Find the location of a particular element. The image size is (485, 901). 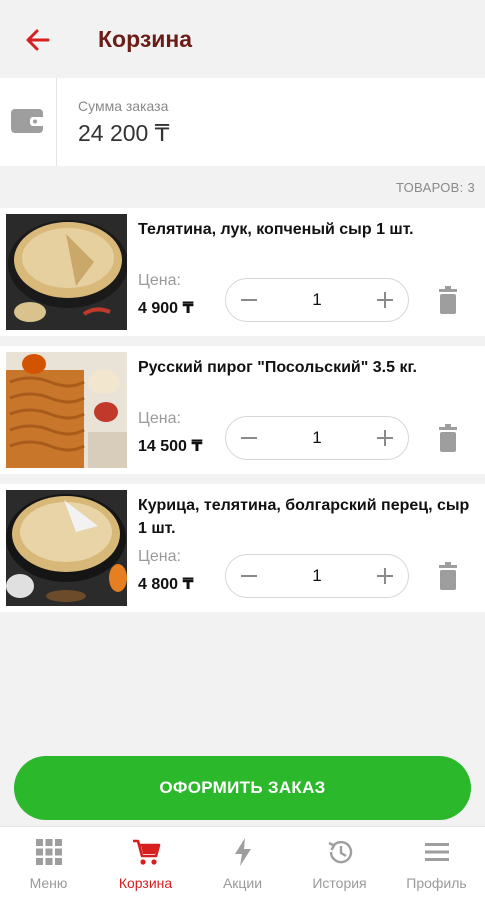

price-value: 14 500 ₸ is located at coordinates (170, 446).